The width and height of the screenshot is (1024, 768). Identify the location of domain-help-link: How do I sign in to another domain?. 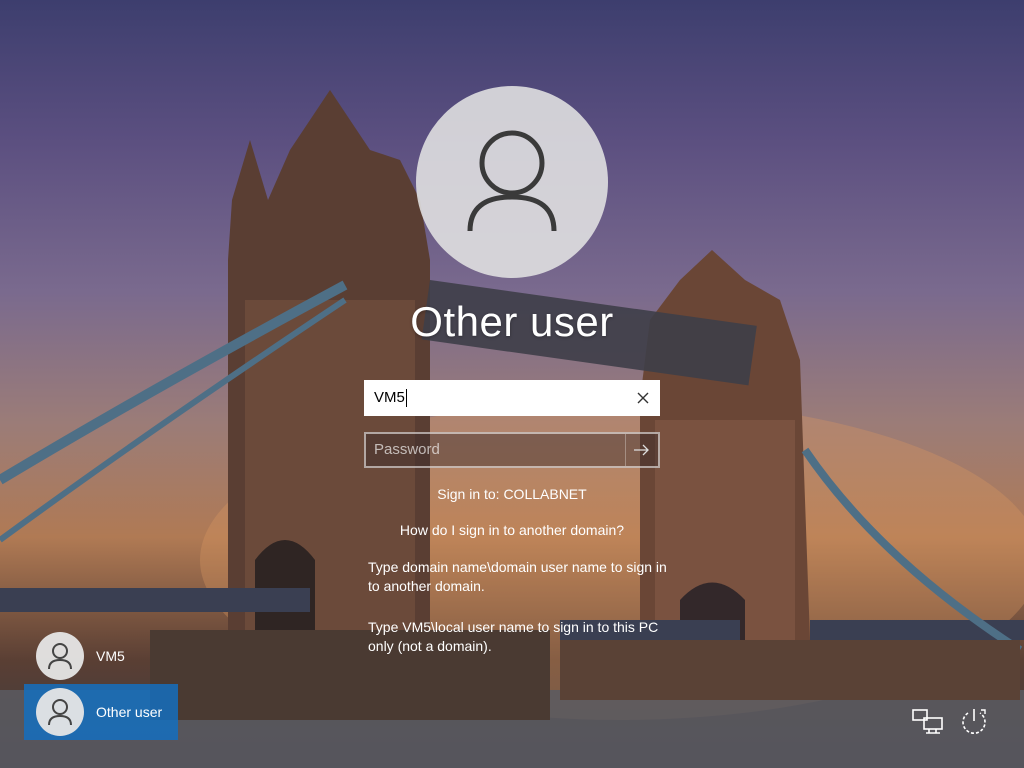
(512, 530).